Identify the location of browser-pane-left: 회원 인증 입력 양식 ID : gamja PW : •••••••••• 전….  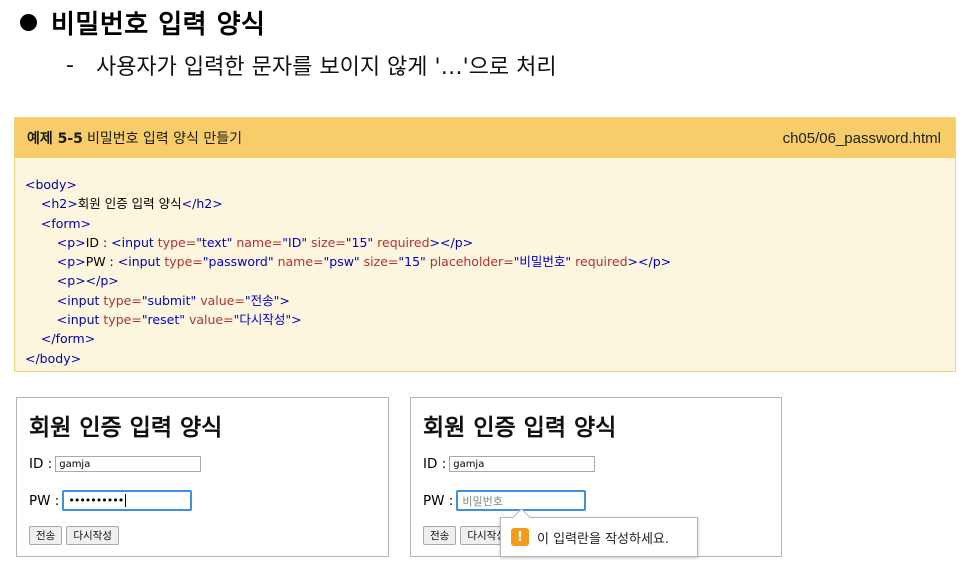
(202, 477).